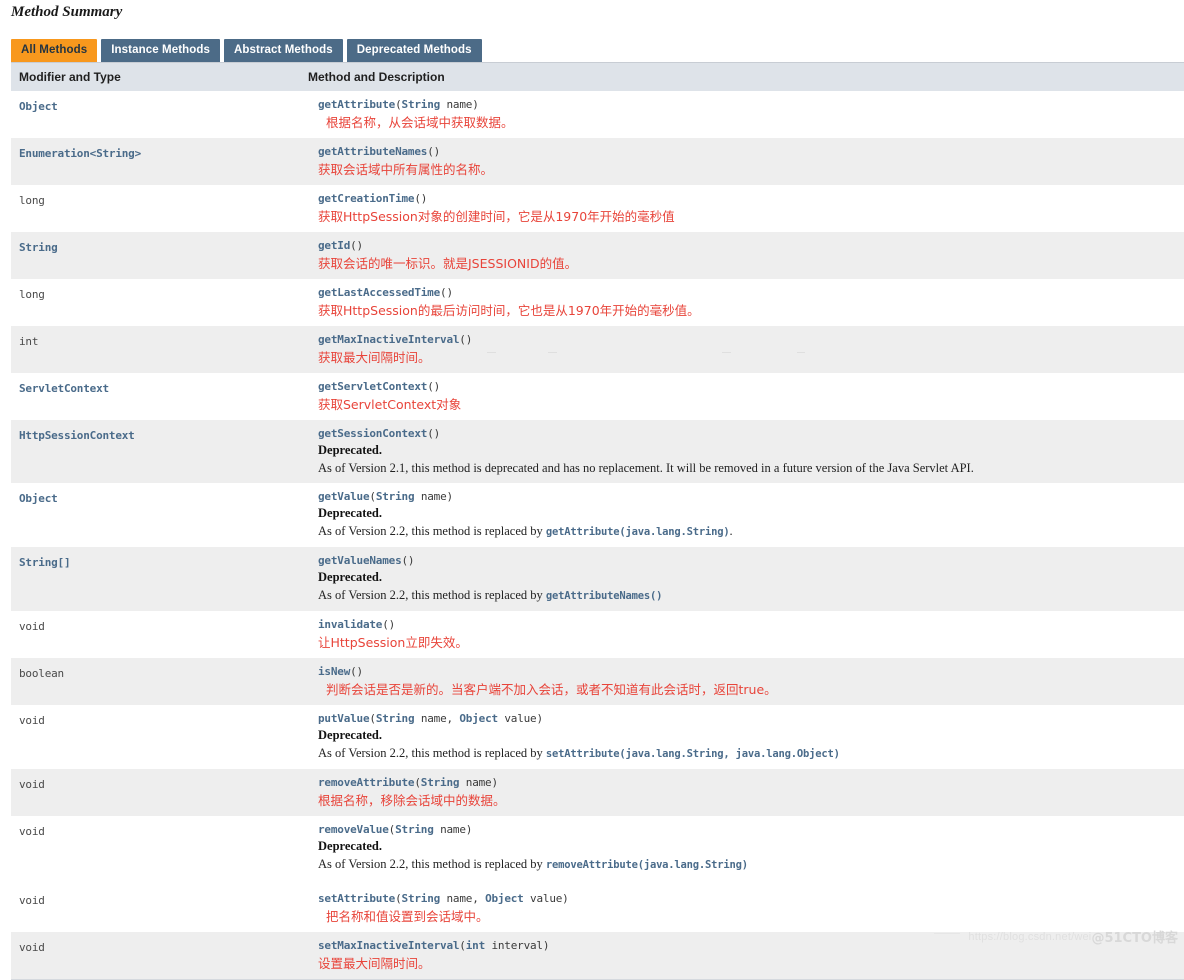 This screenshot has height=980, width=1184. Describe the element at coordinates (747, 782) in the screenshot. I see `method-signature: removeAttribute(String name)` at that location.